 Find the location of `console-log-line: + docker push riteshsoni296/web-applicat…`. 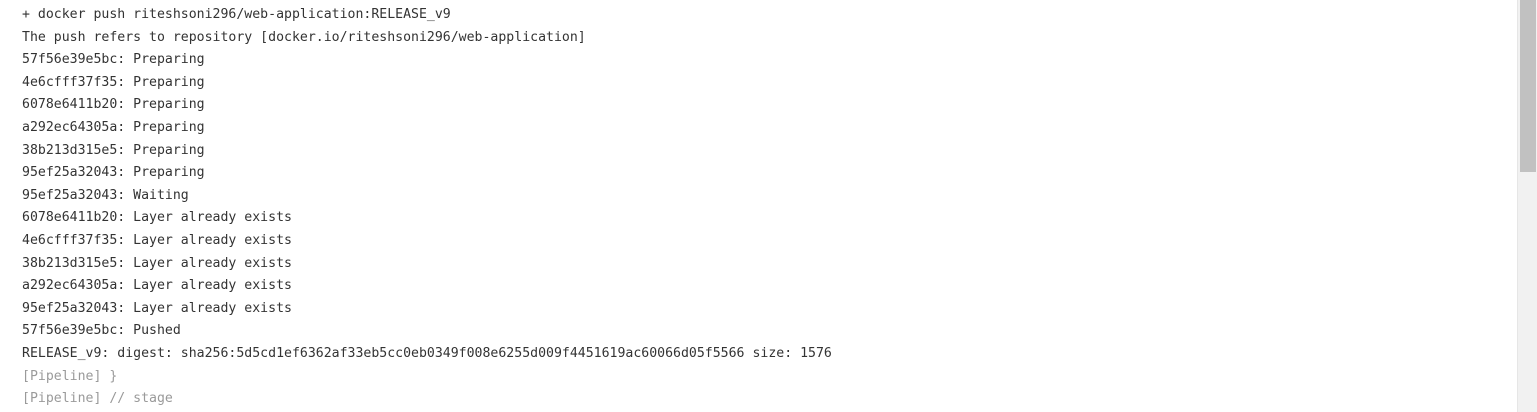

console-log-line: + docker push riteshsoni296/web-applicat… is located at coordinates (236, 14).